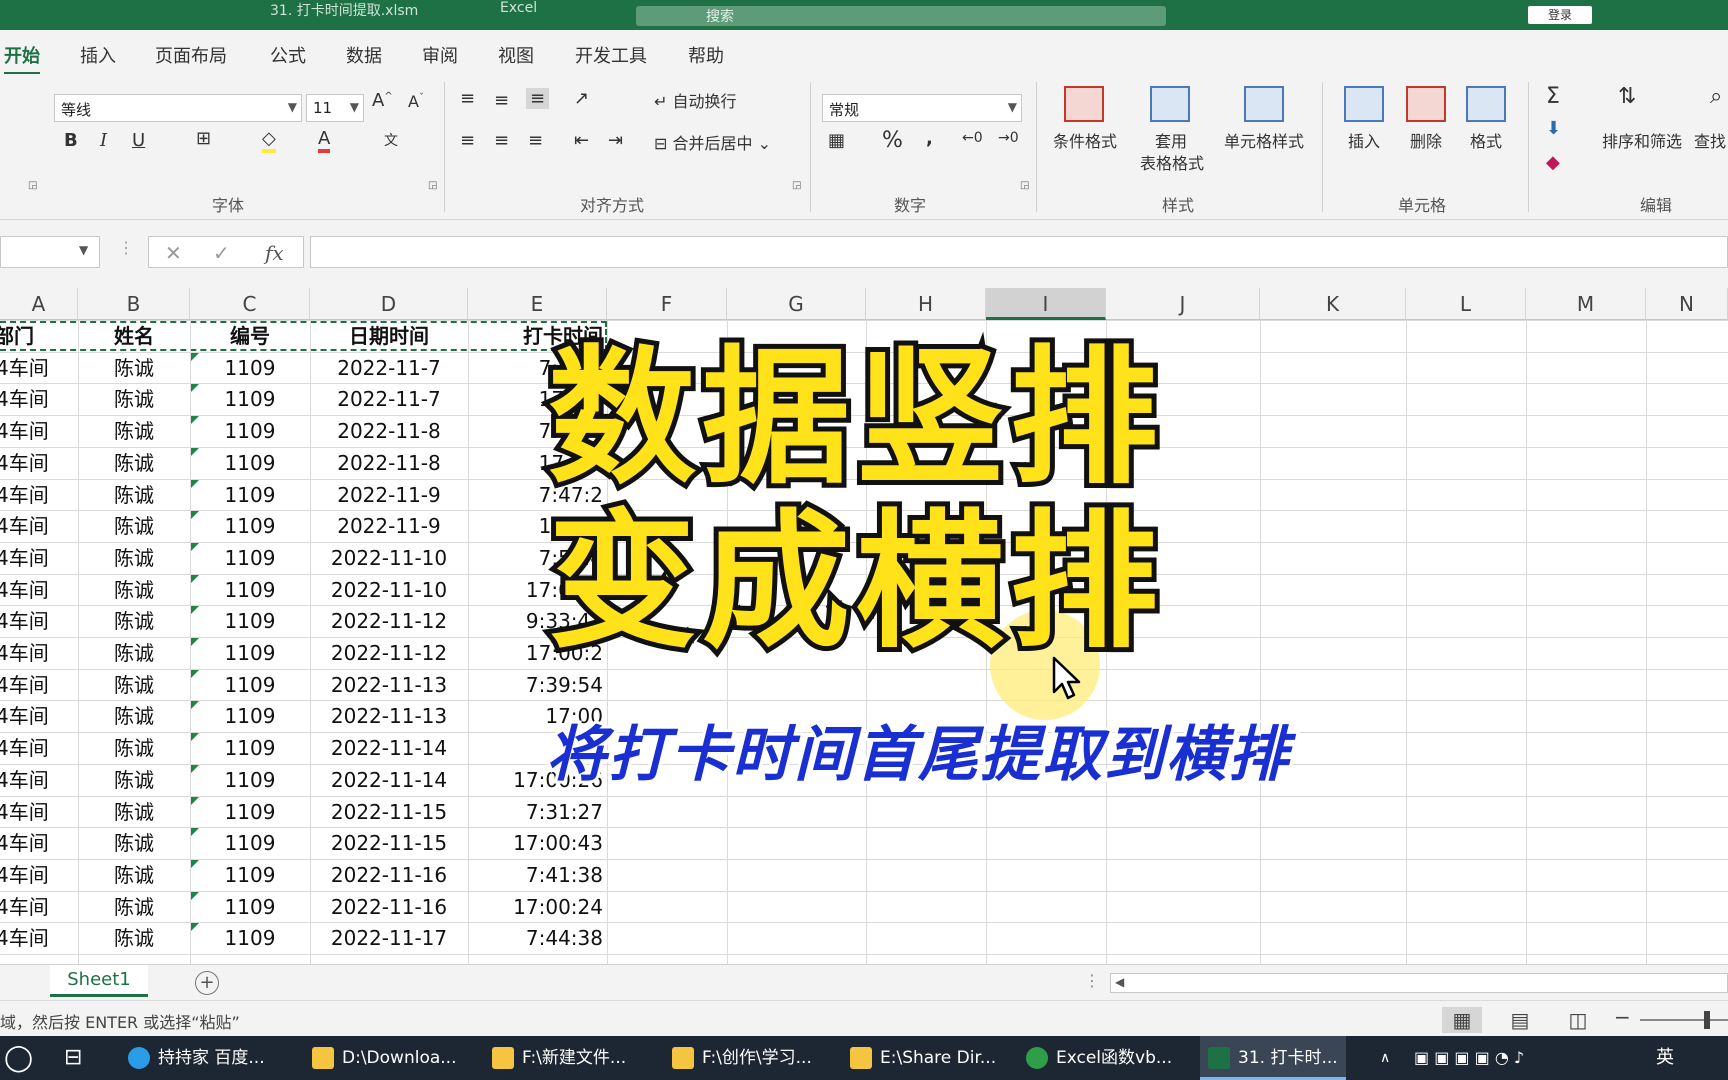 The height and width of the screenshot is (1080, 1728). Describe the element at coordinates (1426, 140) in the screenshot. I see `delete-cells-button: 删除` at that location.